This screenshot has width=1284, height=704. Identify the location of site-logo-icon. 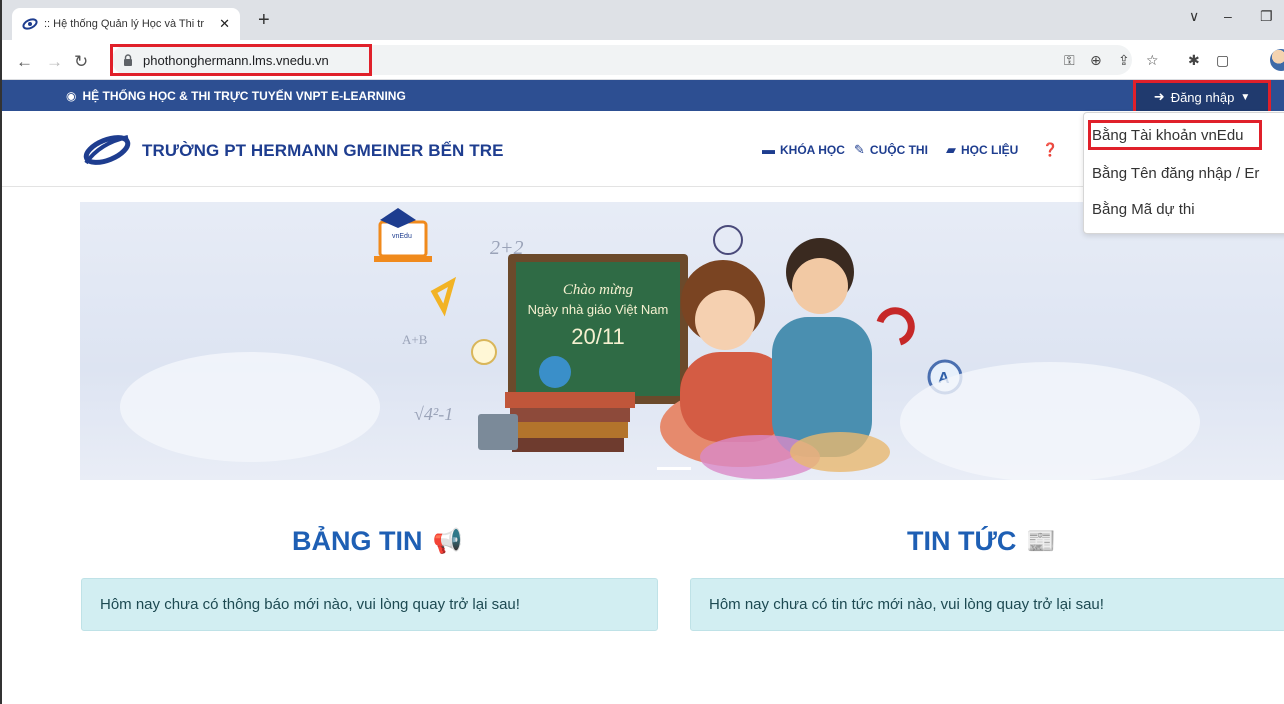
(30, 24).